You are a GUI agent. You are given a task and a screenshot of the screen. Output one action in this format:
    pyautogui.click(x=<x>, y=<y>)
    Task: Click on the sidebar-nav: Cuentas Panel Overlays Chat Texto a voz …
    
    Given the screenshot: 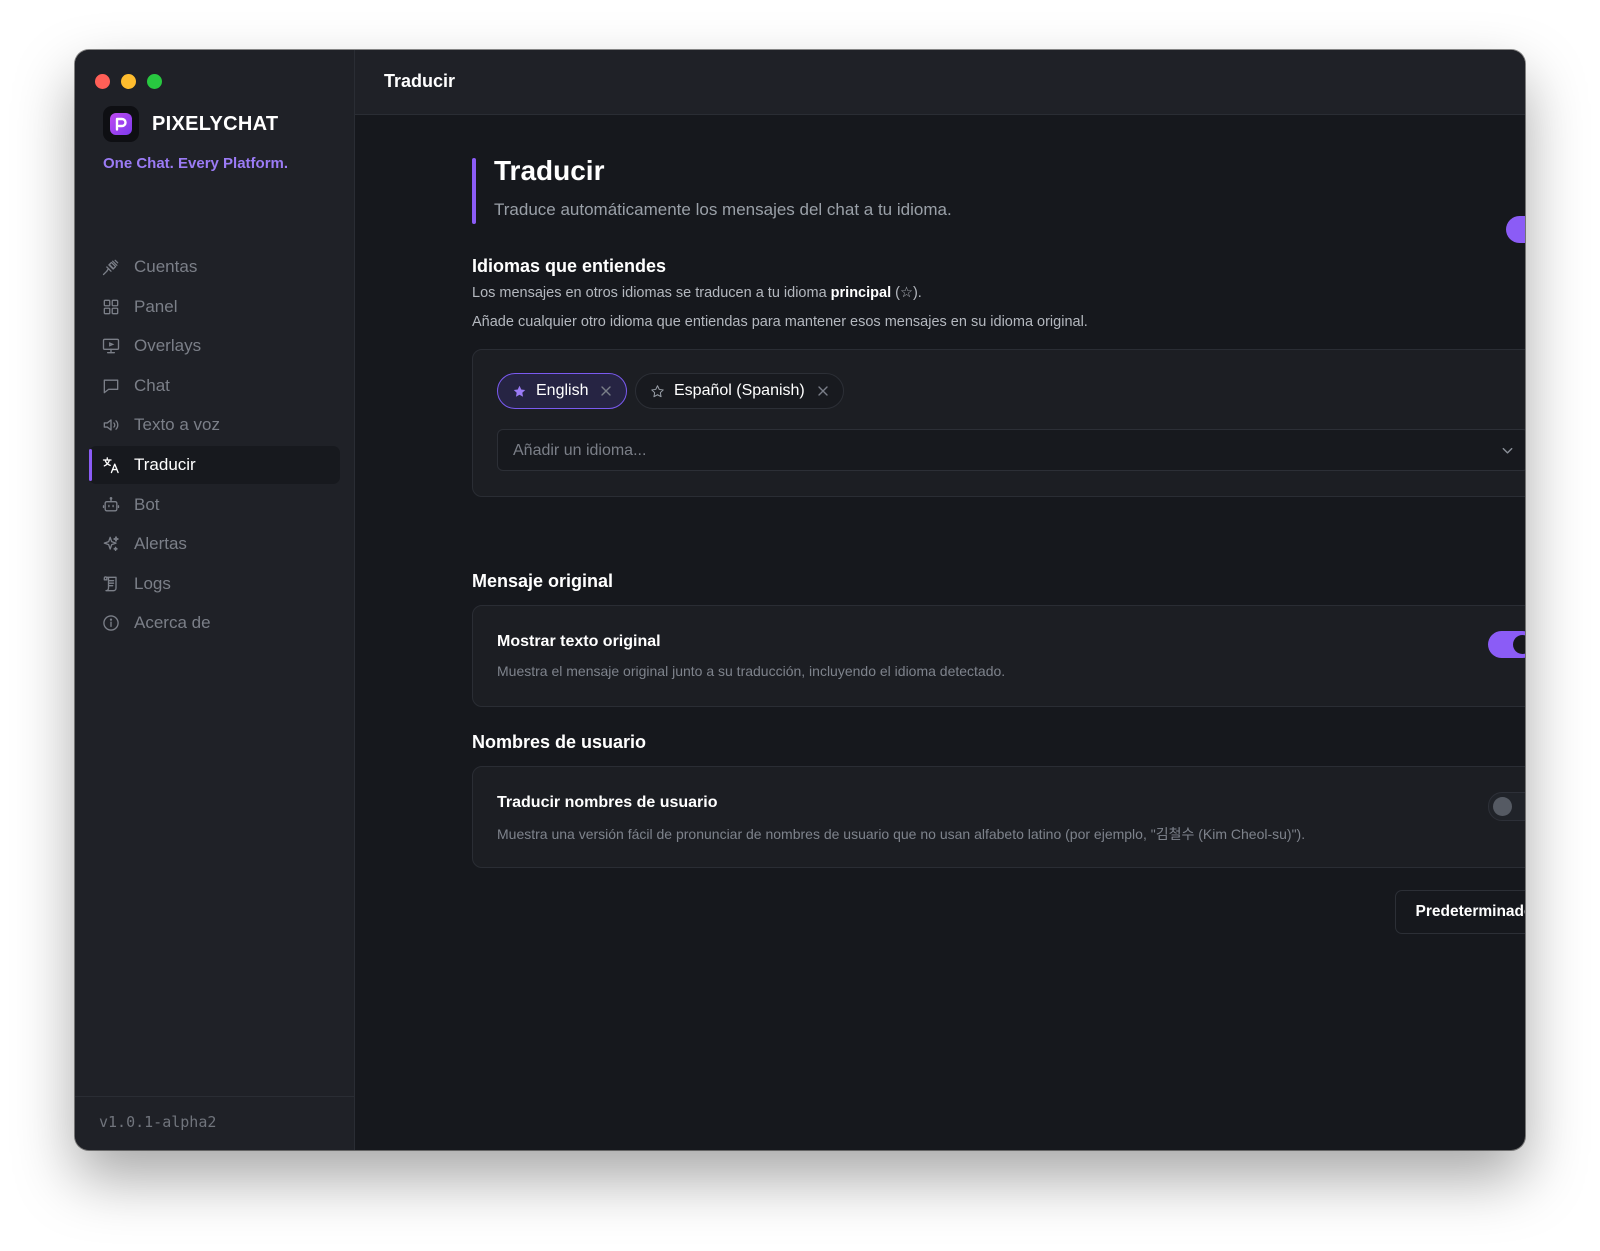 What is the action you would take?
    pyautogui.click(x=214, y=446)
    